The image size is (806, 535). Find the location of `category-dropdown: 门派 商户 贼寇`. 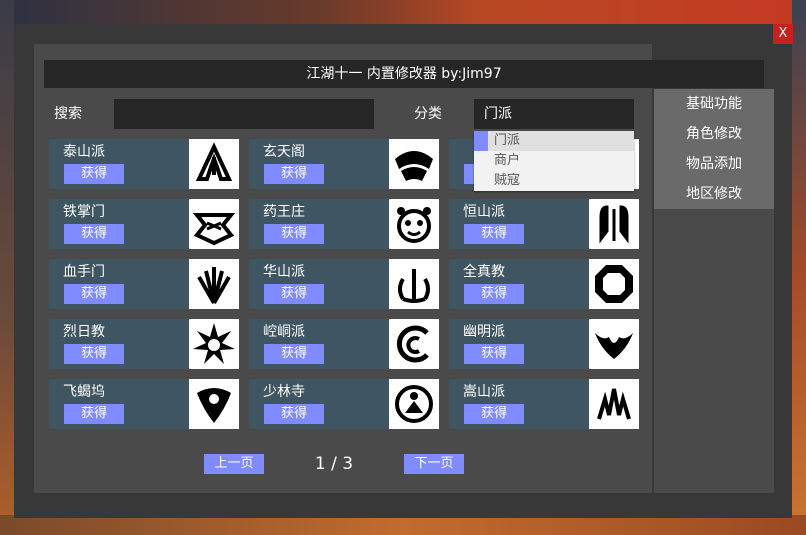

category-dropdown: 门派 商户 贼寇 is located at coordinates (554, 161).